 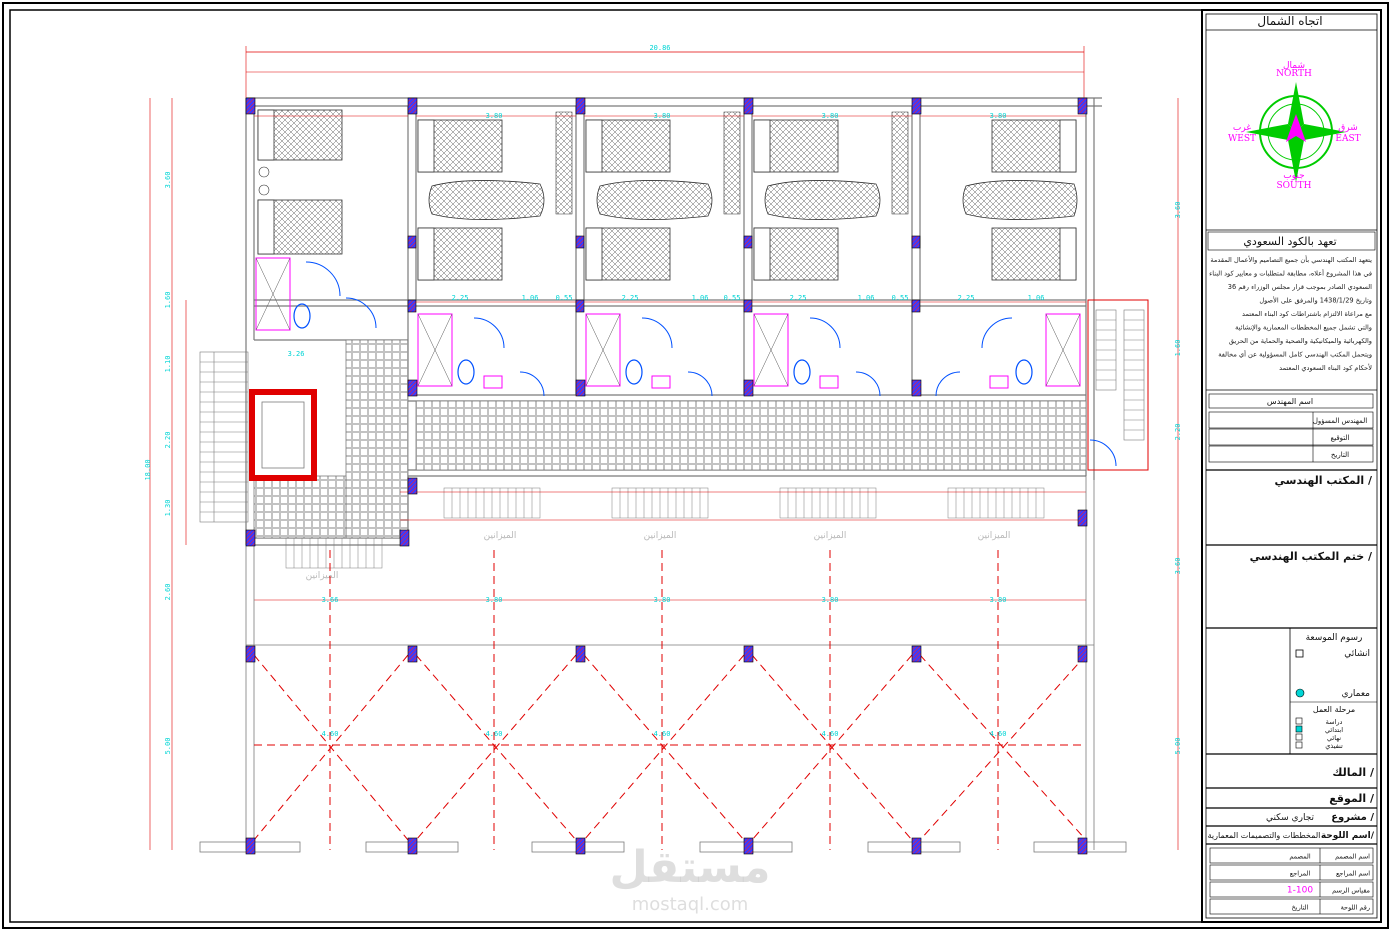 I want to click on stage-option-label: ابتدائي, so click(x=1334, y=730).